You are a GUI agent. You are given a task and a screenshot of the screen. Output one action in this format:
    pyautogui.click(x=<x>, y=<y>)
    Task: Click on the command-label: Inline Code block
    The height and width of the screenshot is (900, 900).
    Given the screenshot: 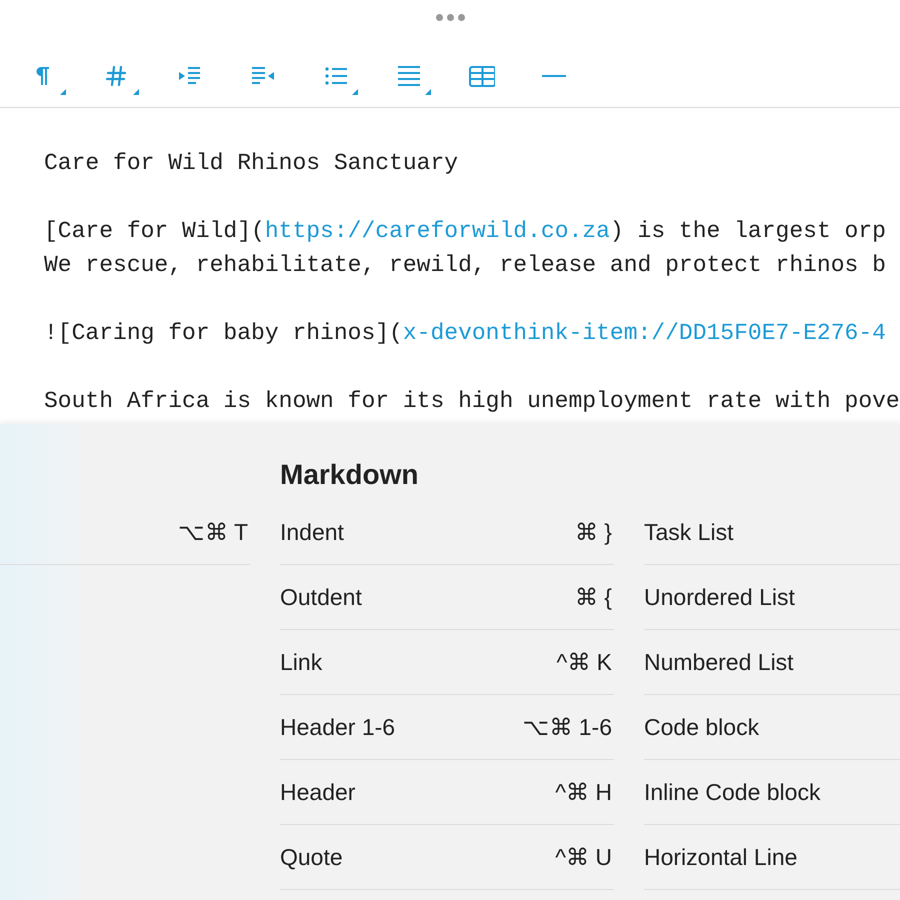 What is the action you would take?
    pyautogui.click(x=732, y=792)
    